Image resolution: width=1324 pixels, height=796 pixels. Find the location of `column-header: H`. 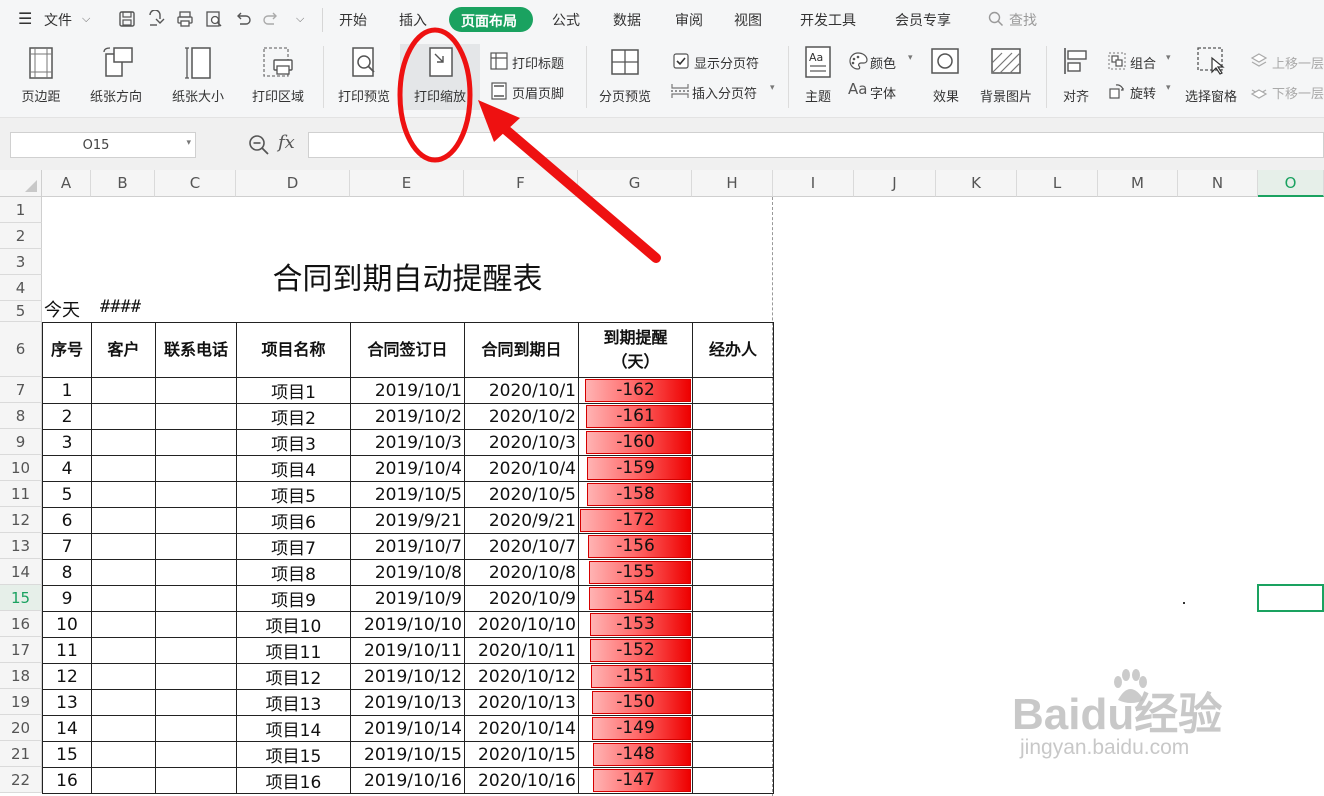

column-header: H is located at coordinates (732, 183).